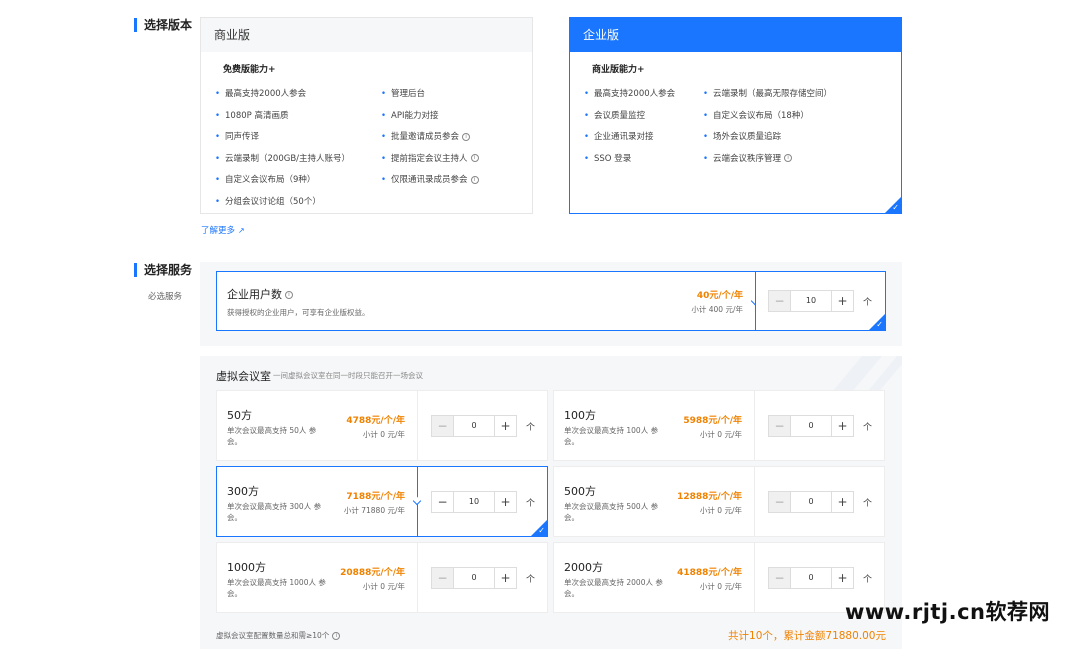  Describe the element at coordinates (249, 70) in the screenshot. I see `business-edition-subtitle: 免费版能力+` at that location.